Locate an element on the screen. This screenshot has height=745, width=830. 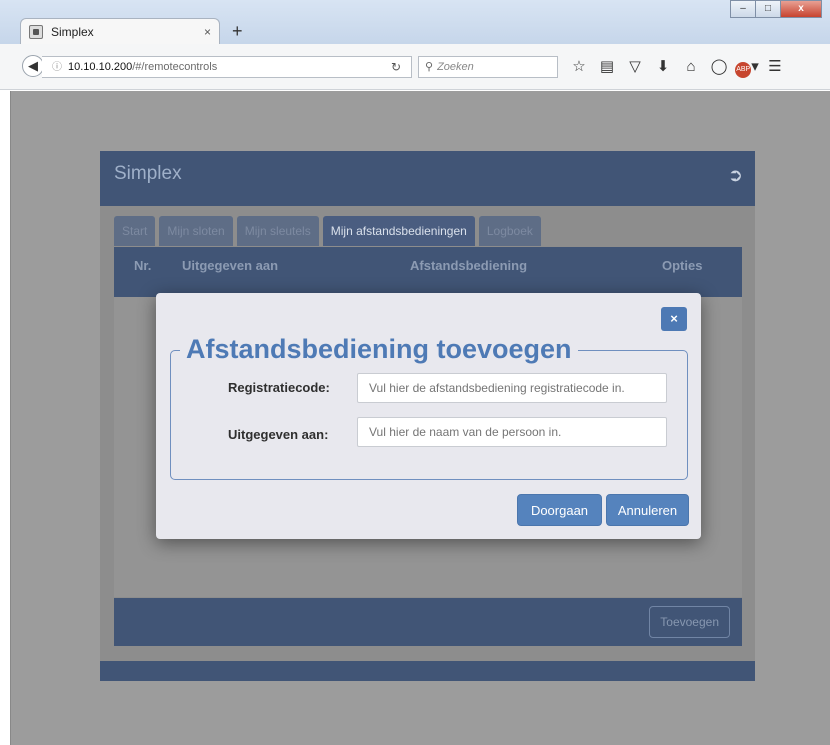
column-header-nr: Nr. is located at coordinates (143, 265).